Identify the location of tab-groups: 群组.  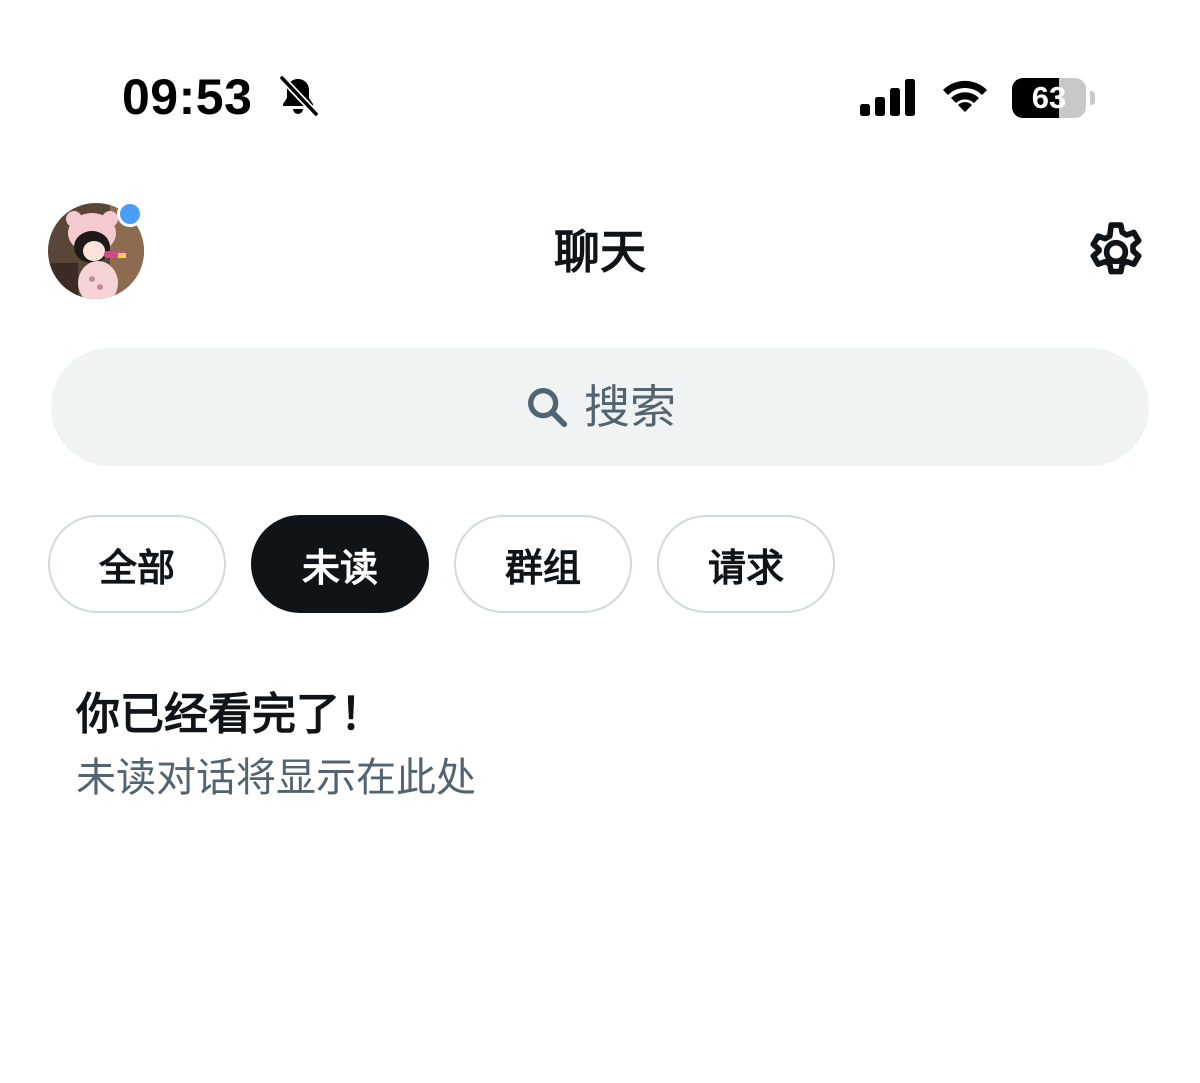
(543, 564).